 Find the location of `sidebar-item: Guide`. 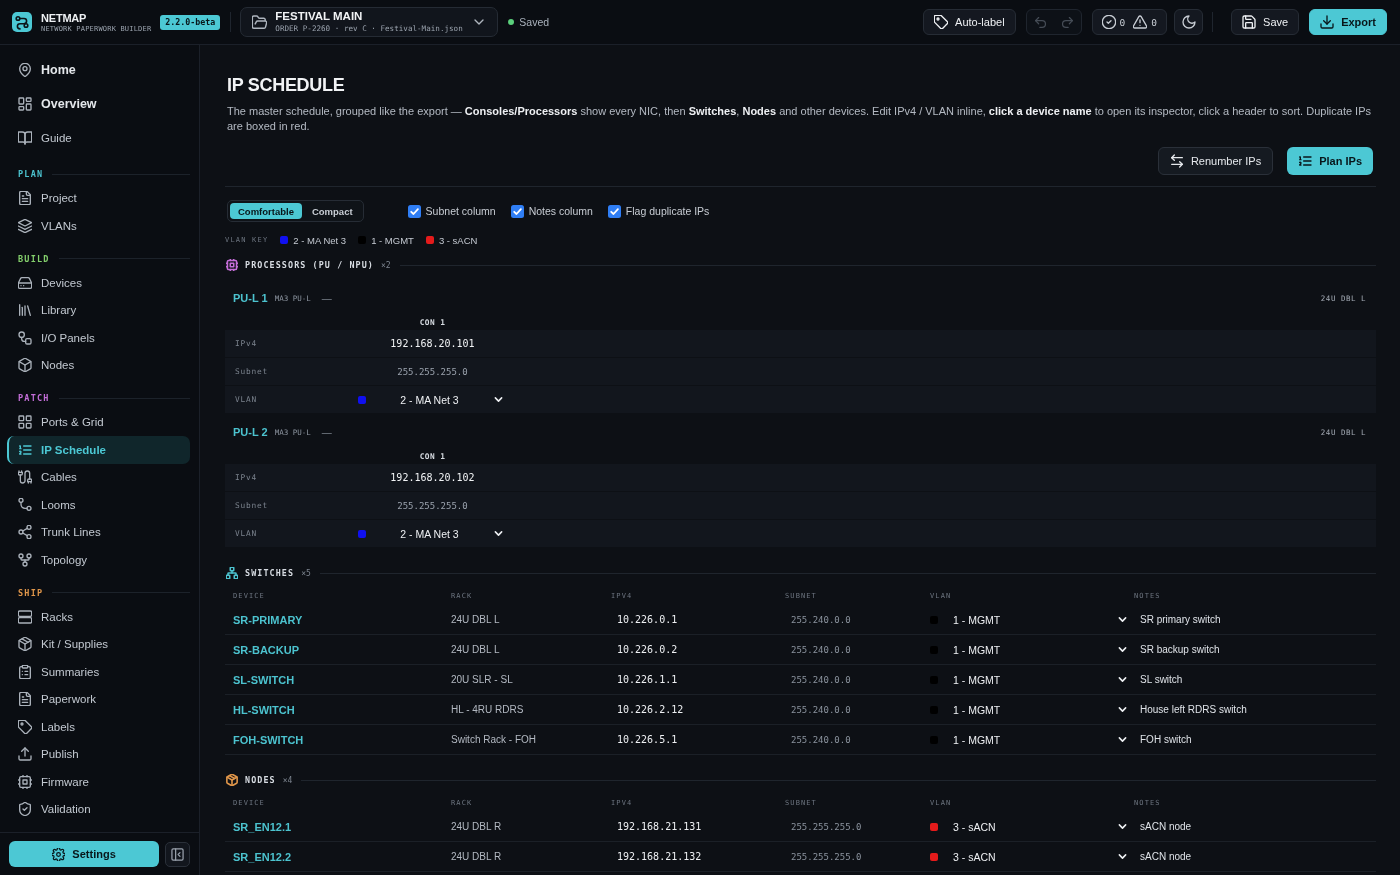

sidebar-item: Guide is located at coordinates (98, 138).